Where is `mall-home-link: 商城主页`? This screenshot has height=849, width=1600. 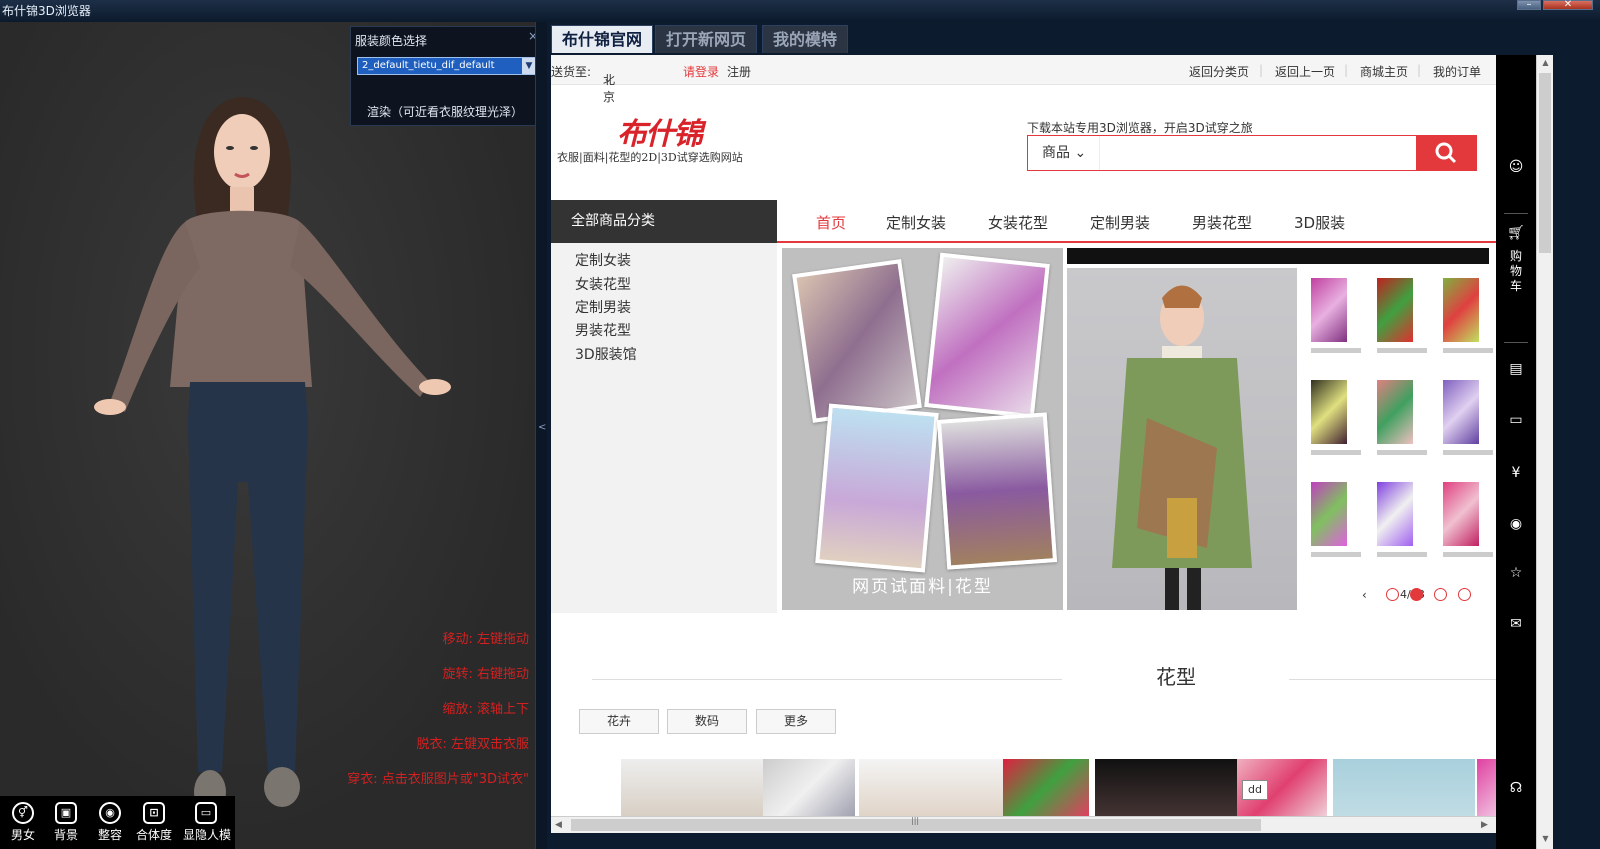 mall-home-link: 商城主页 is located at coordinates (1384, 71).